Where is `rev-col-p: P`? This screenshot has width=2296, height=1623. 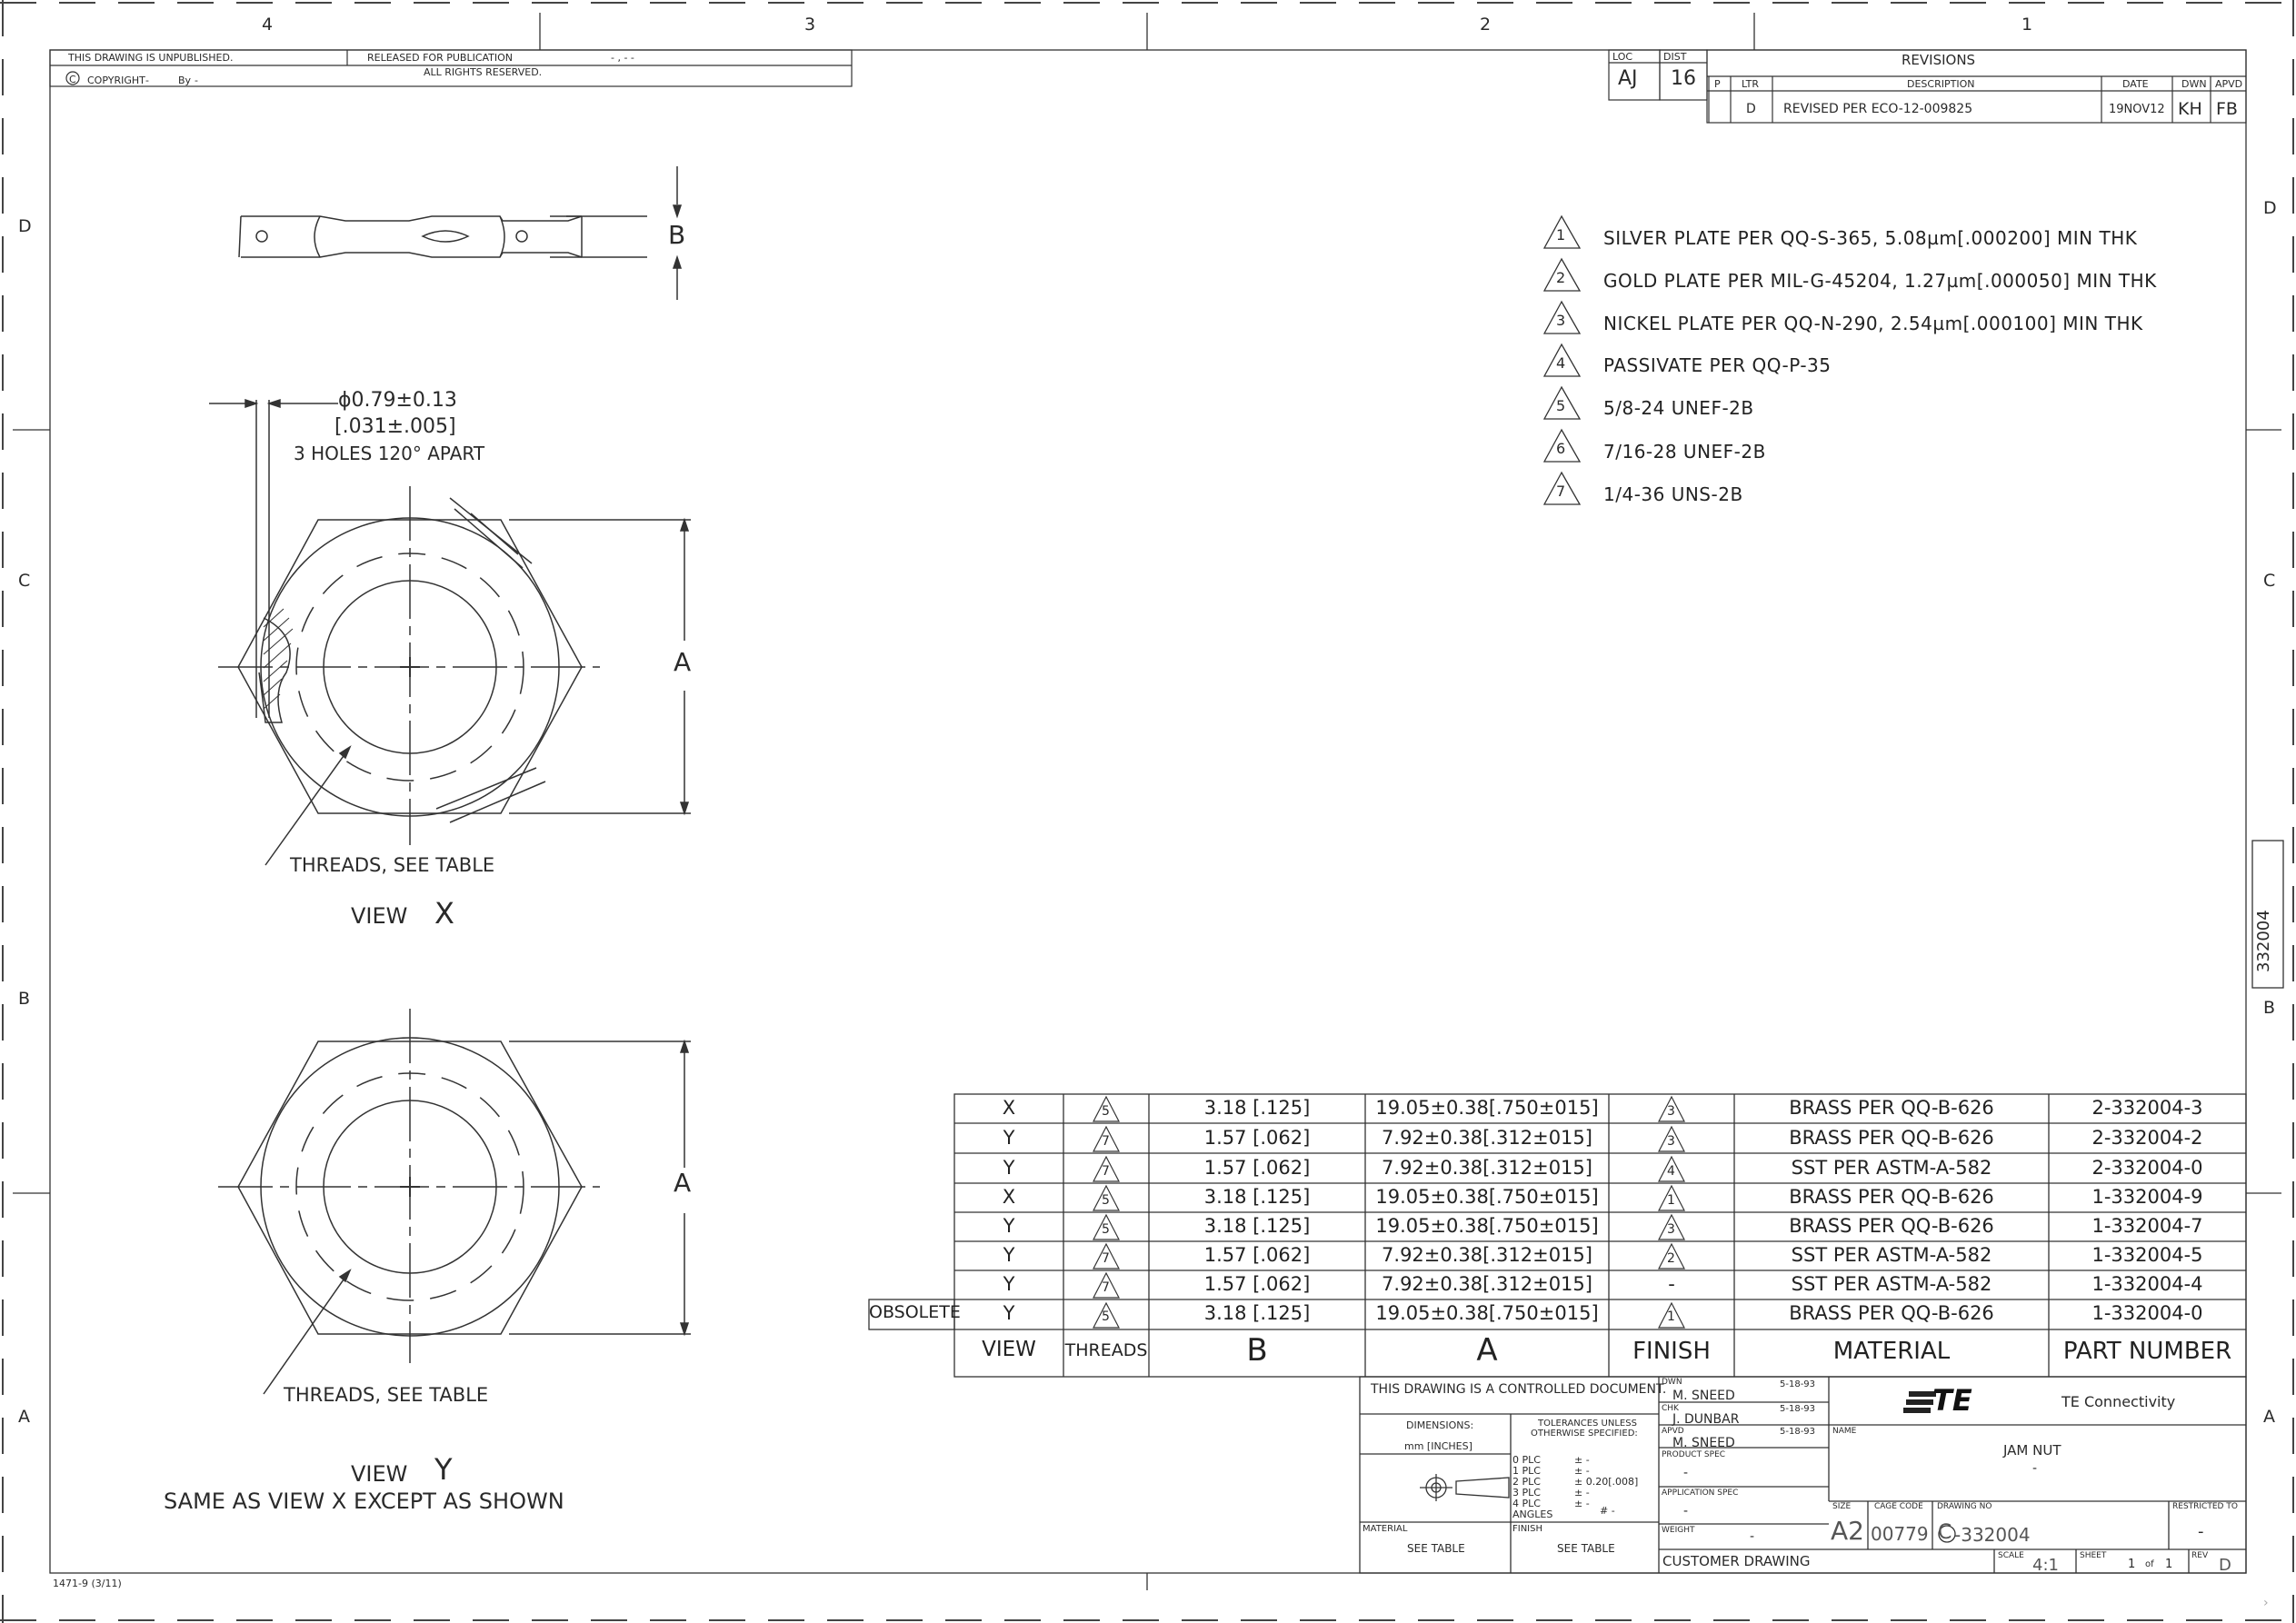 rev-col-p: P is located at coordinates (1717, 84).